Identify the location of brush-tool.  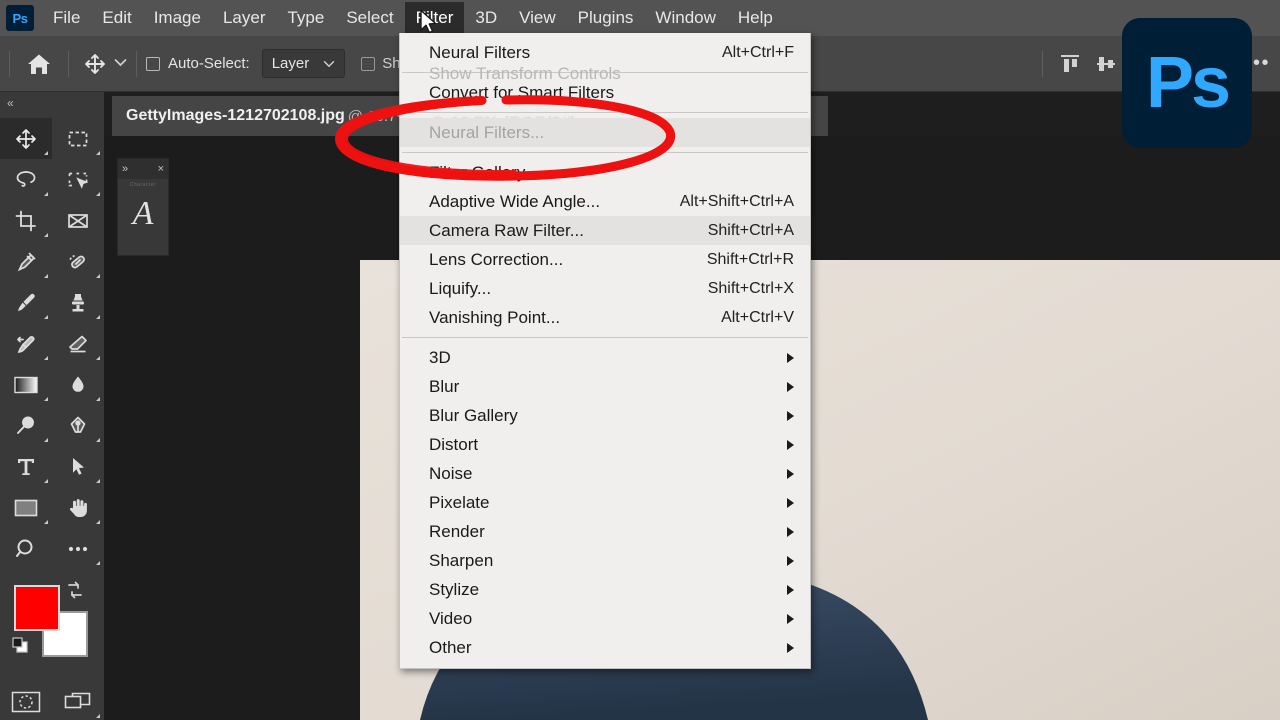
(26, 302).